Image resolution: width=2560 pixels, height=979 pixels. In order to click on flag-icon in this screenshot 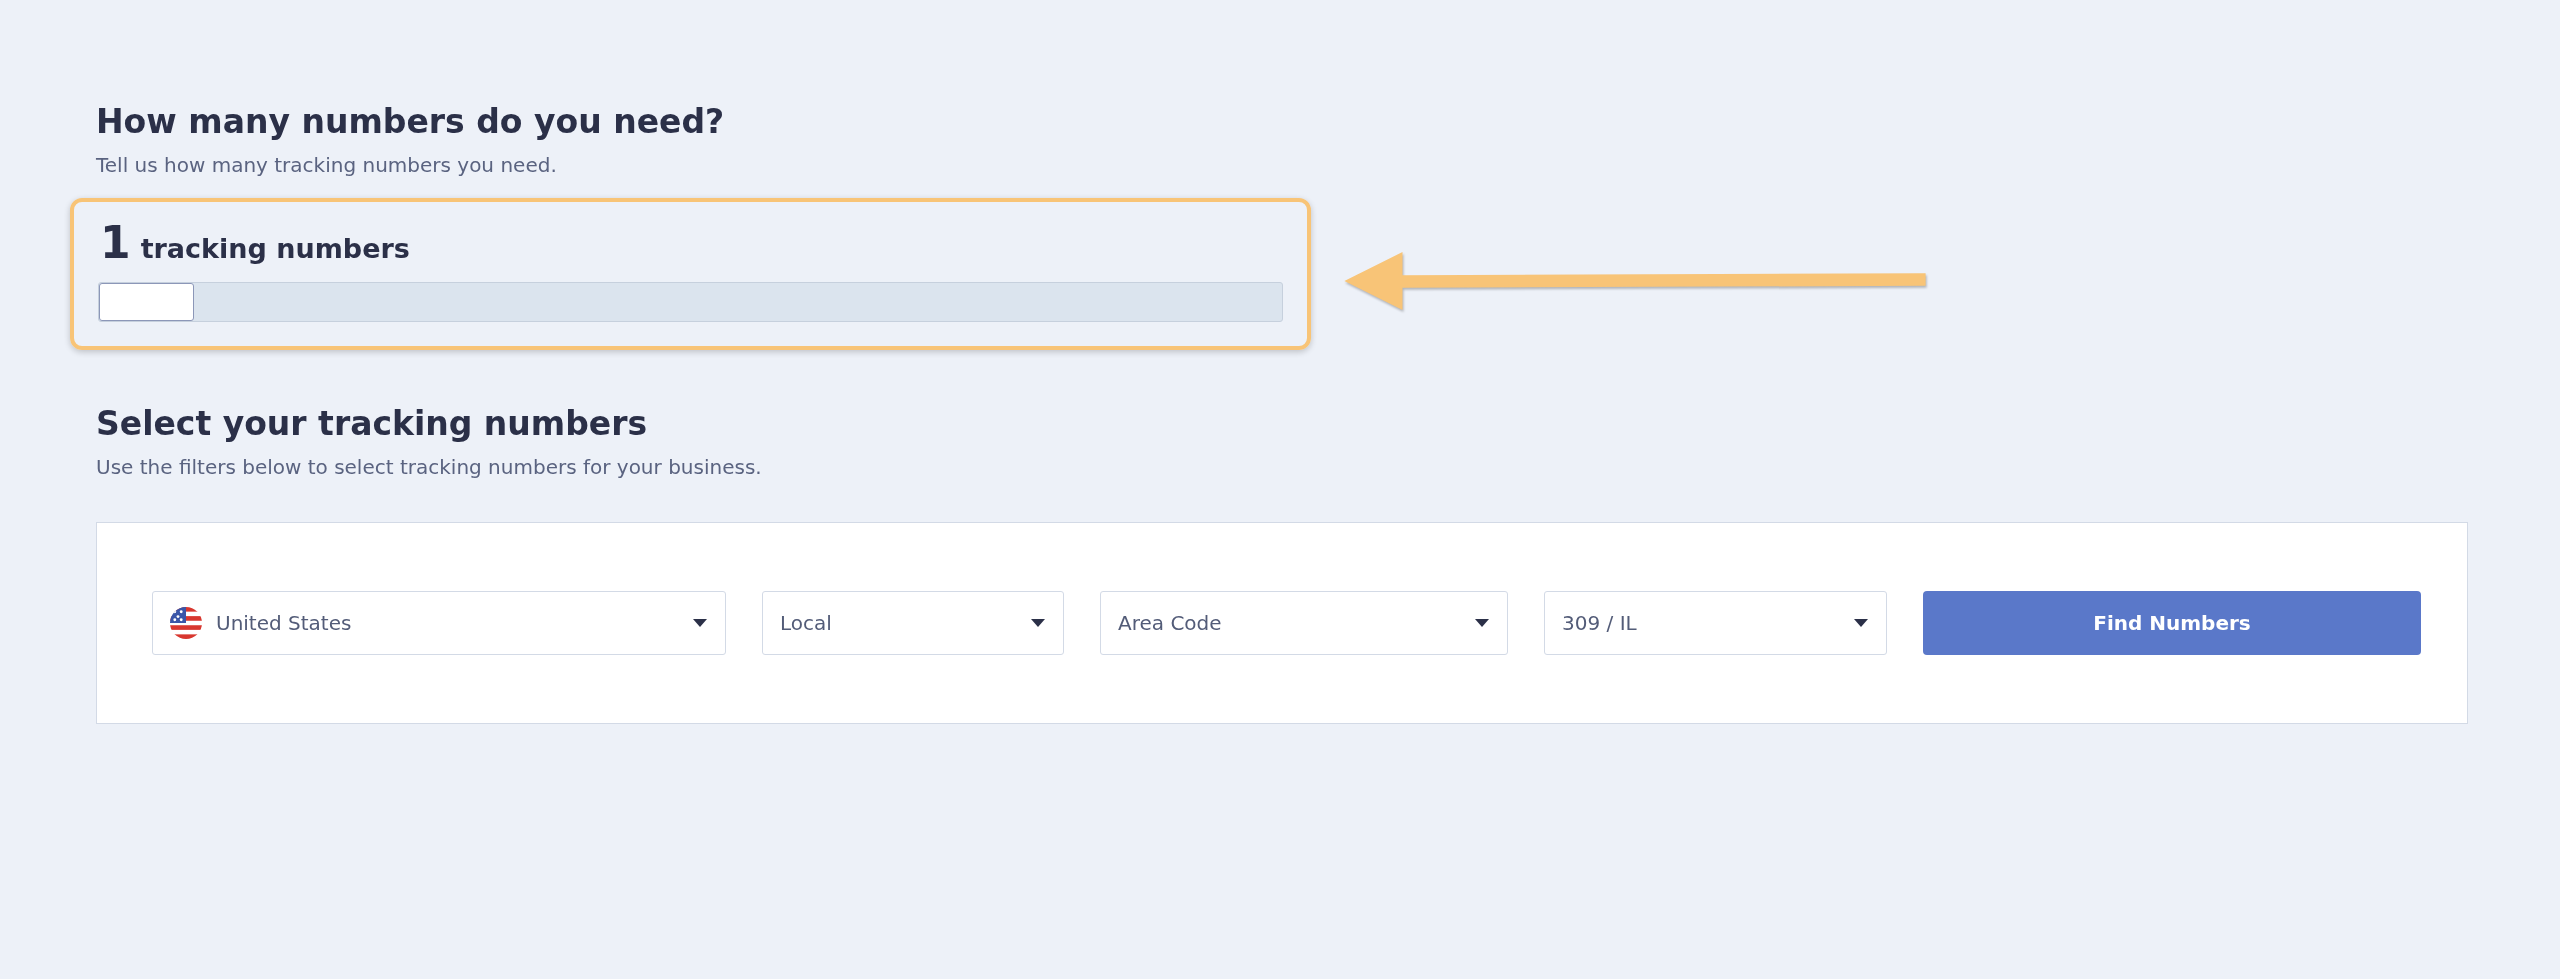, I will do `click(186, 623)`.